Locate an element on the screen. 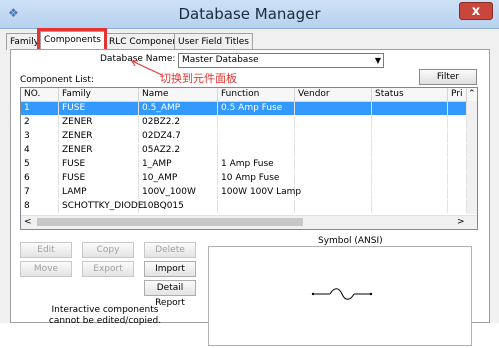 The height and width of the screenshot is (348, 499). horizontal-scroll-thumb is located at coordinates (170, 222).